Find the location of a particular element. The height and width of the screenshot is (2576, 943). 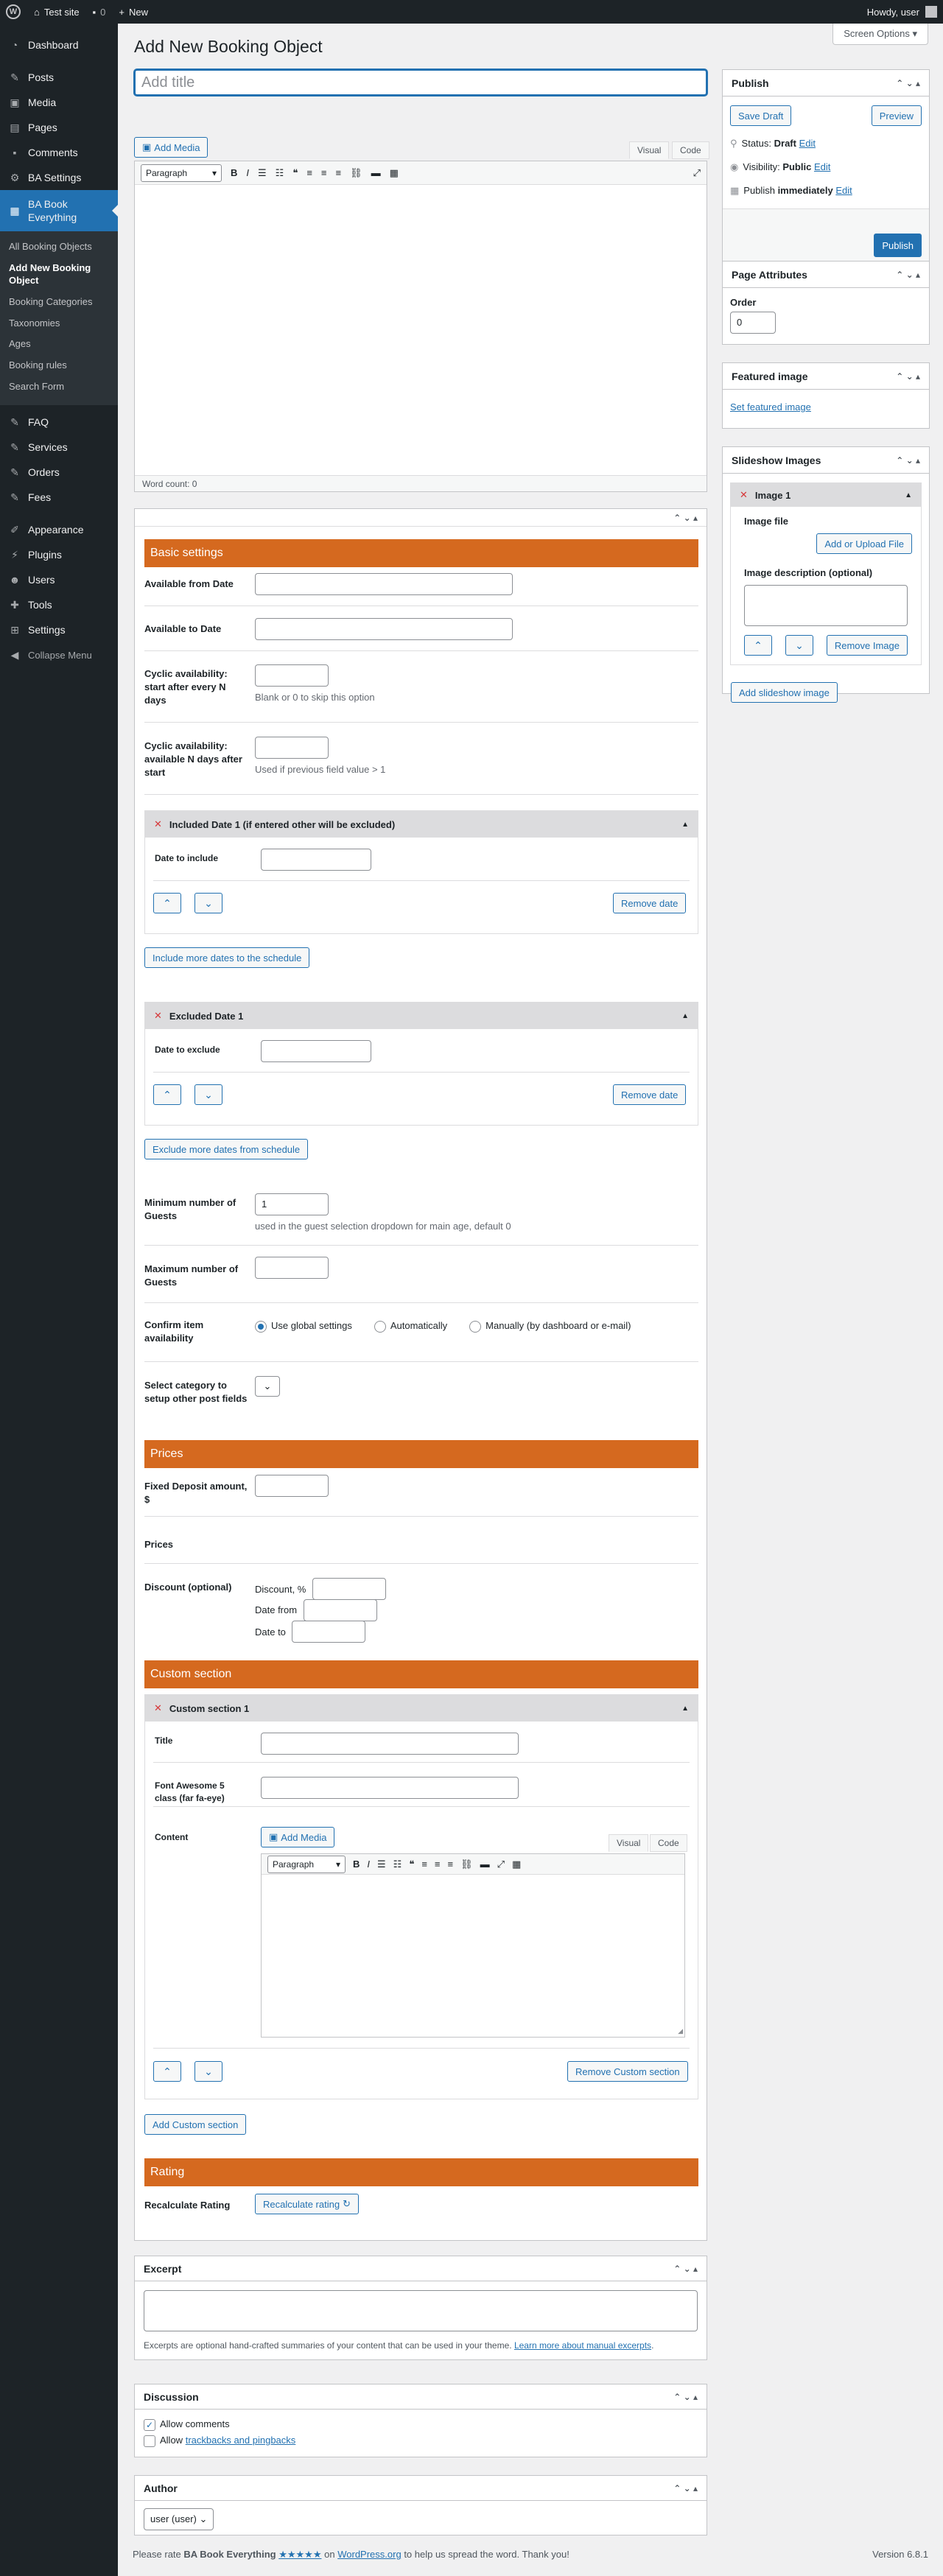

menu-pages: ▤ Pages is located at coordinates (59, 127).